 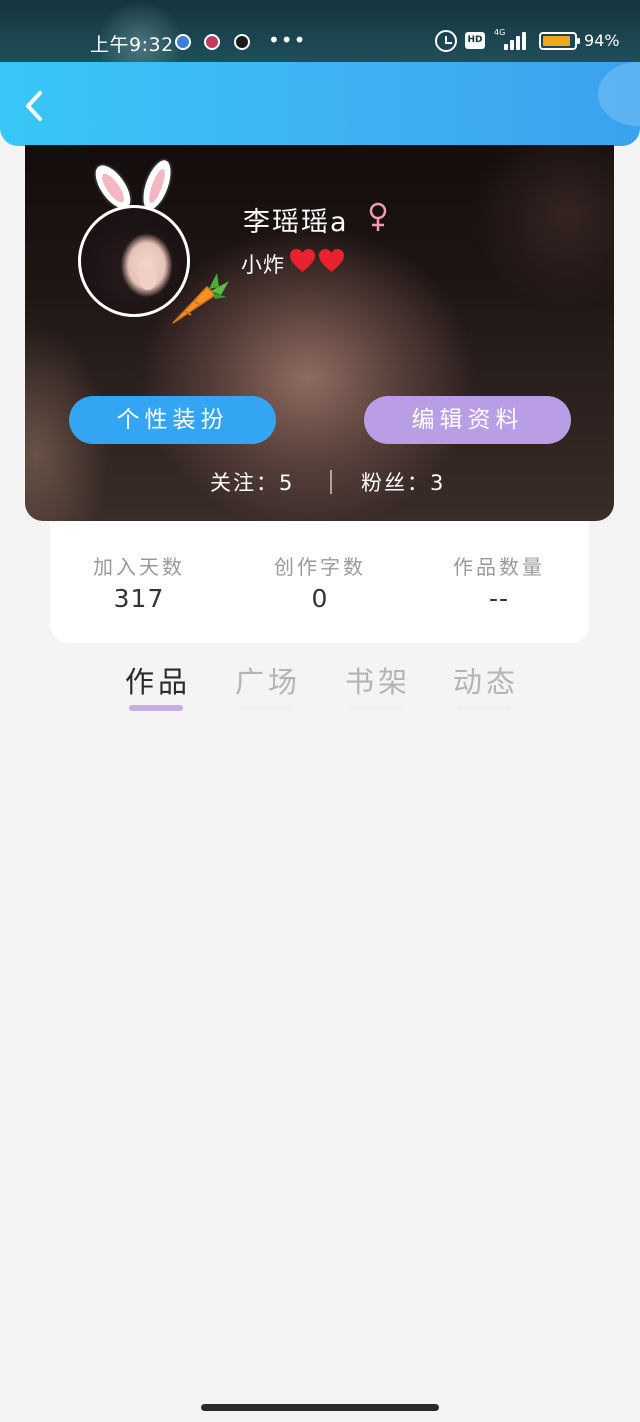 I want to click on battery-percentage: 94%, so click(x=602, y=40).